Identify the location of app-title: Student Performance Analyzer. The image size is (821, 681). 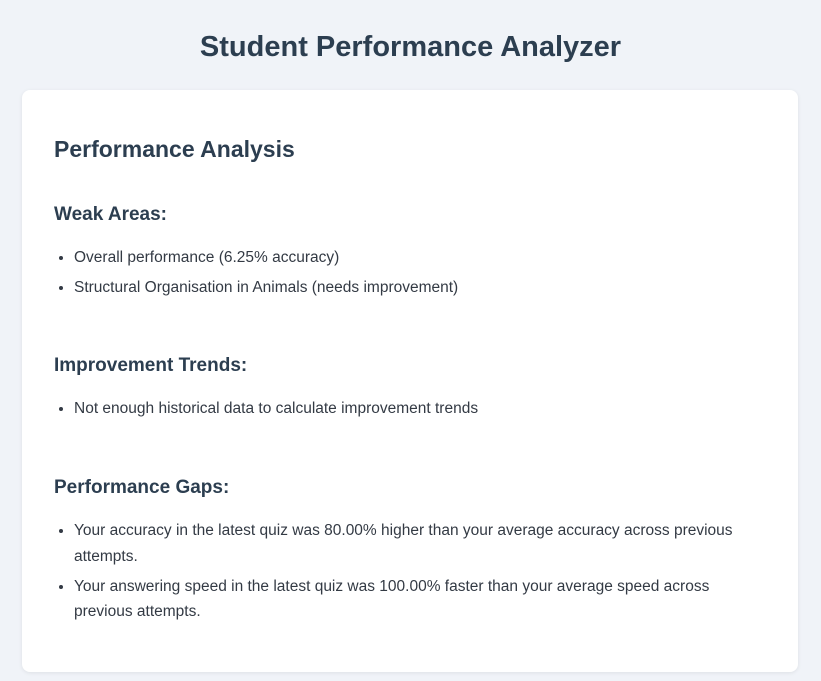
(410, 47).